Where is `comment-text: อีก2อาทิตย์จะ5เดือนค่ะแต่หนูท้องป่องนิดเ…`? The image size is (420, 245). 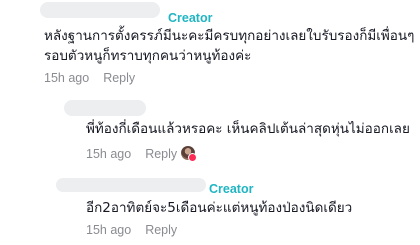 comment-text: อีก2อาทิตย์จะ5เดือนค่ะแต่หนูท้องป่องนิดเ… is located at coordinates (219, 208).